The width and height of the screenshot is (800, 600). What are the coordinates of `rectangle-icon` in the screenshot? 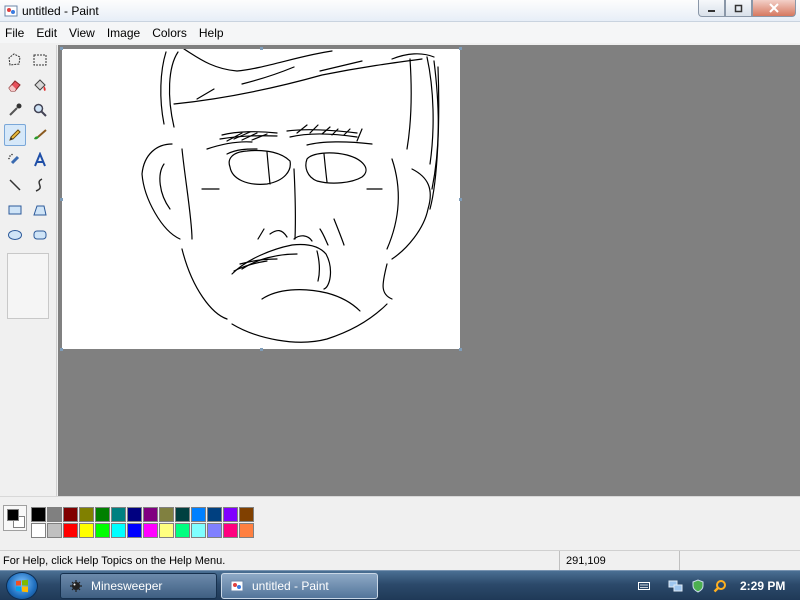 It's located at (15, 210).